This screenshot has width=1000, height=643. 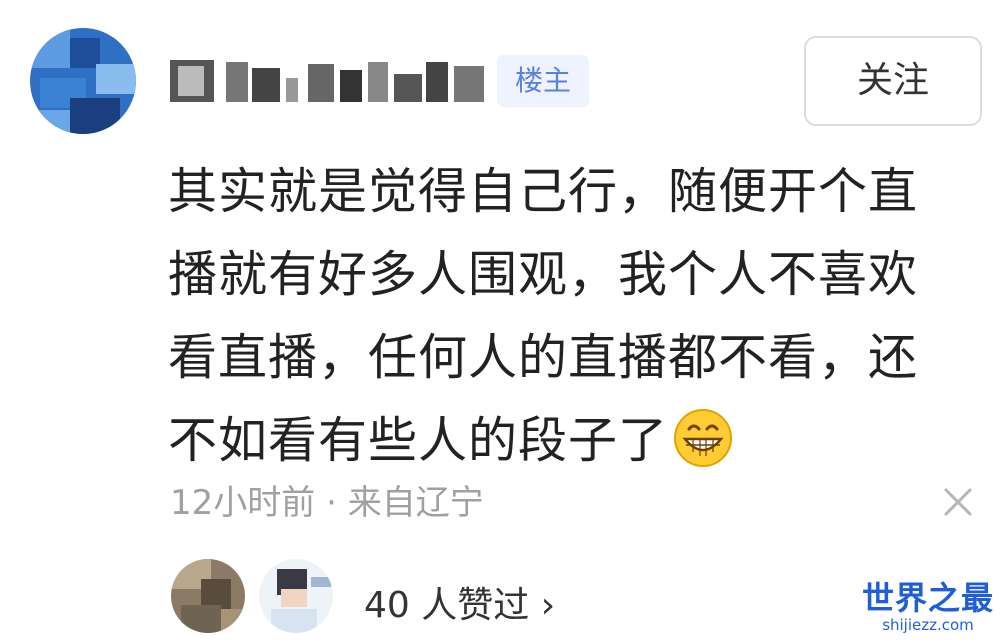 What do you see at coordinates (703, 438) in the screenshot?
I see `grinning-emoji-icon` at bounding box center [703, 438].